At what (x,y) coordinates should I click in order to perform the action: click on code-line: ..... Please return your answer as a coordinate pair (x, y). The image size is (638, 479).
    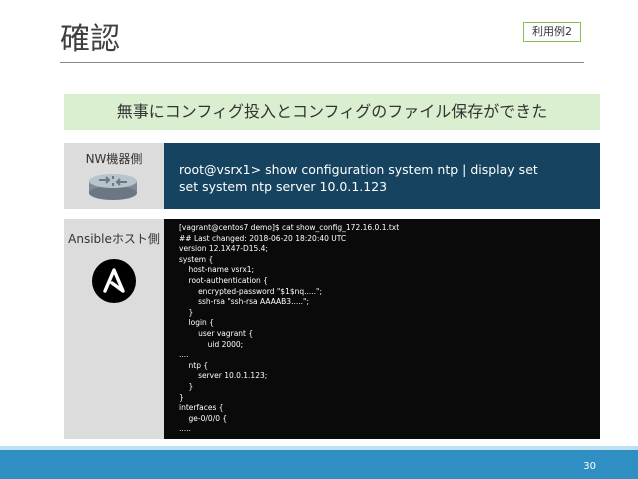
    Looking at the image, I should click on (184, 355).